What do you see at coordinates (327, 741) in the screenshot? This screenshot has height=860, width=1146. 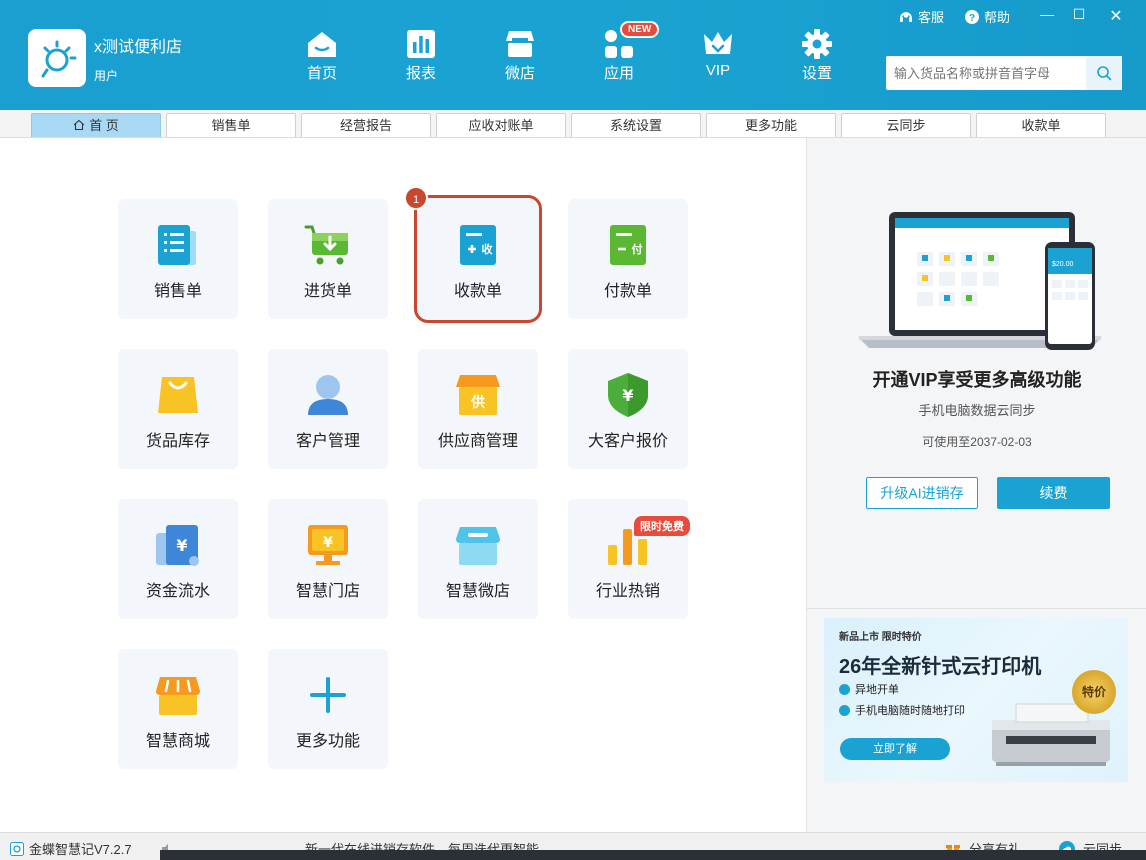 I see `card-more-features-label: 更多功能` at bounding box center [327, 741].